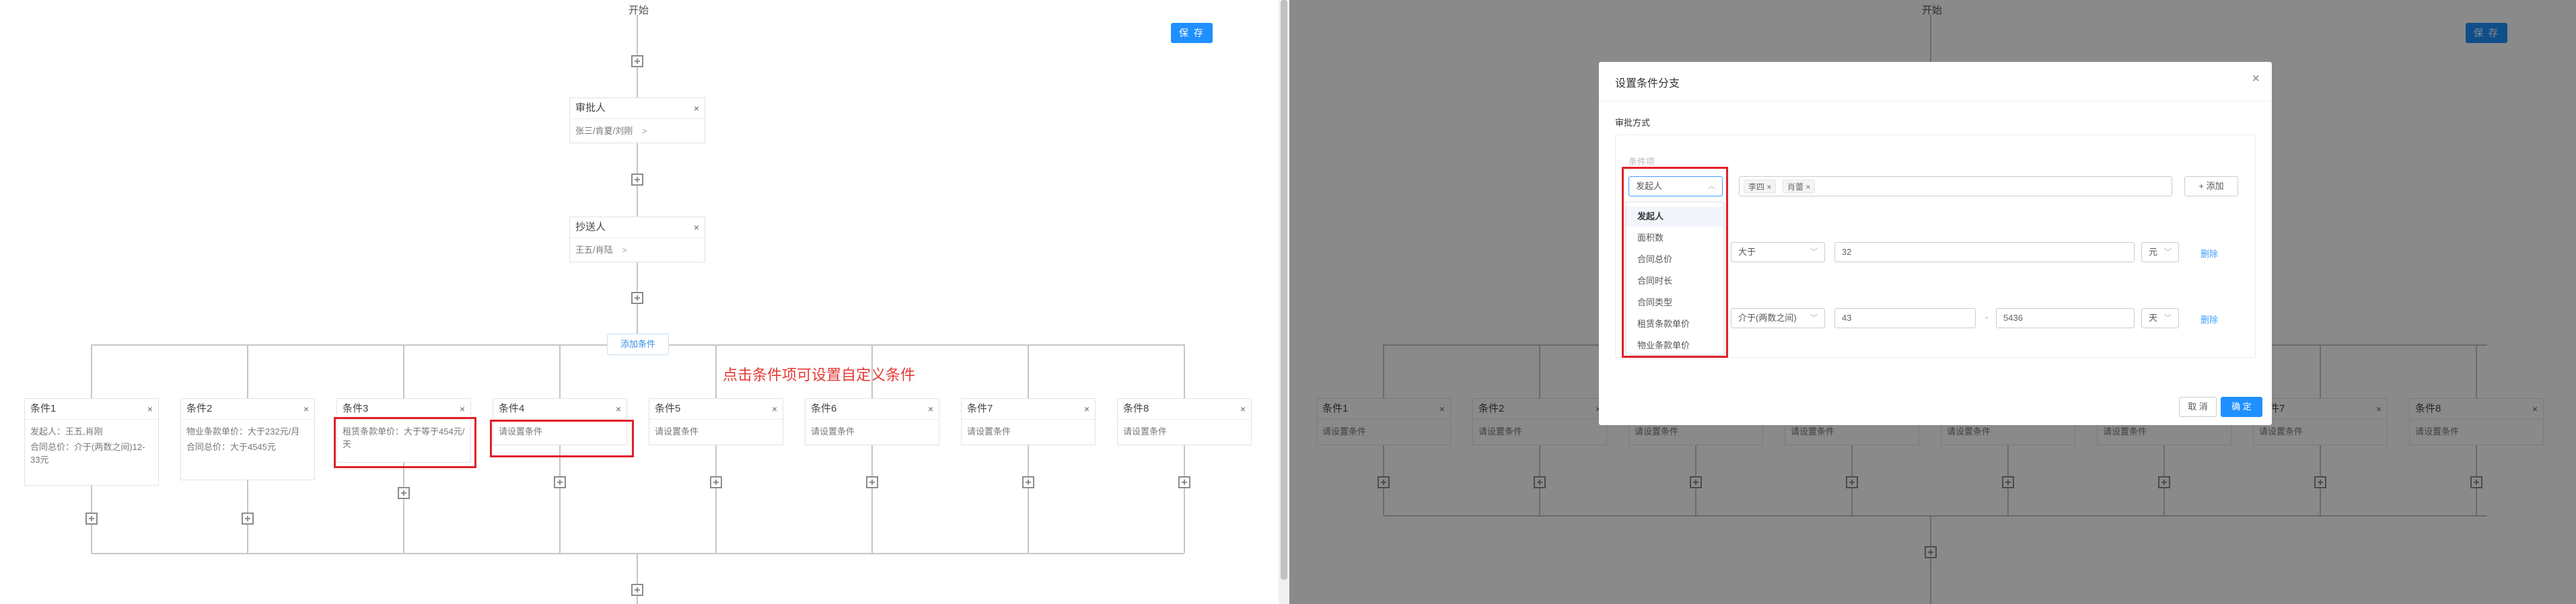 This screenshot has width=2576, height=604. What do you see at coordinates (1028, 422) in the screenshot?
I see `condition-node: 条件7 × 请设置条件` at bounding box center [1028, 422].